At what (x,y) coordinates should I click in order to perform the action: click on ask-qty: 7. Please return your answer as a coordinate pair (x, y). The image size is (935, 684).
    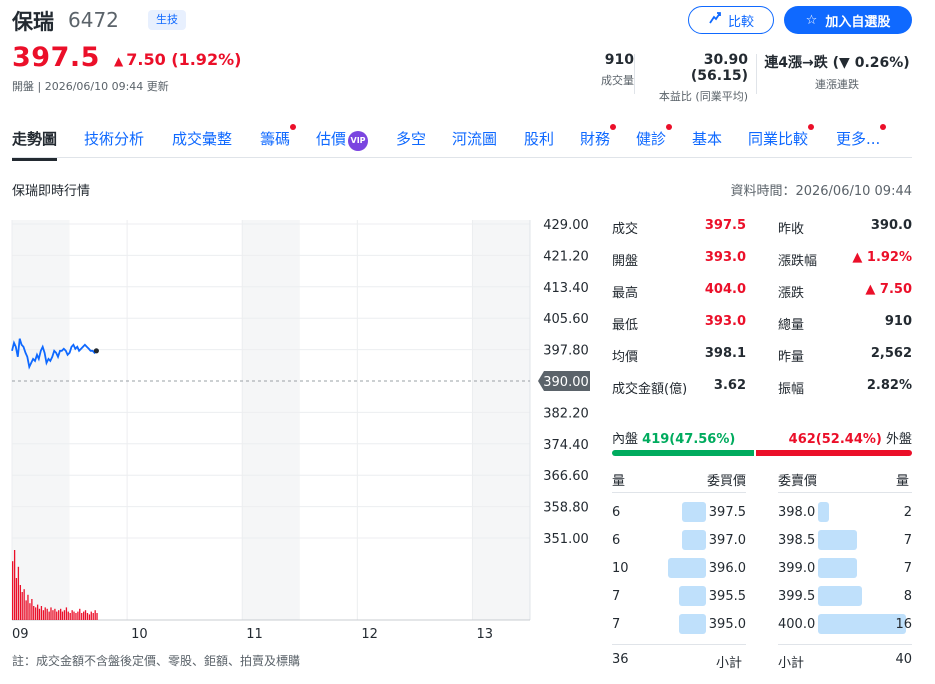
    Looking at the image, I should click on (907, 568).